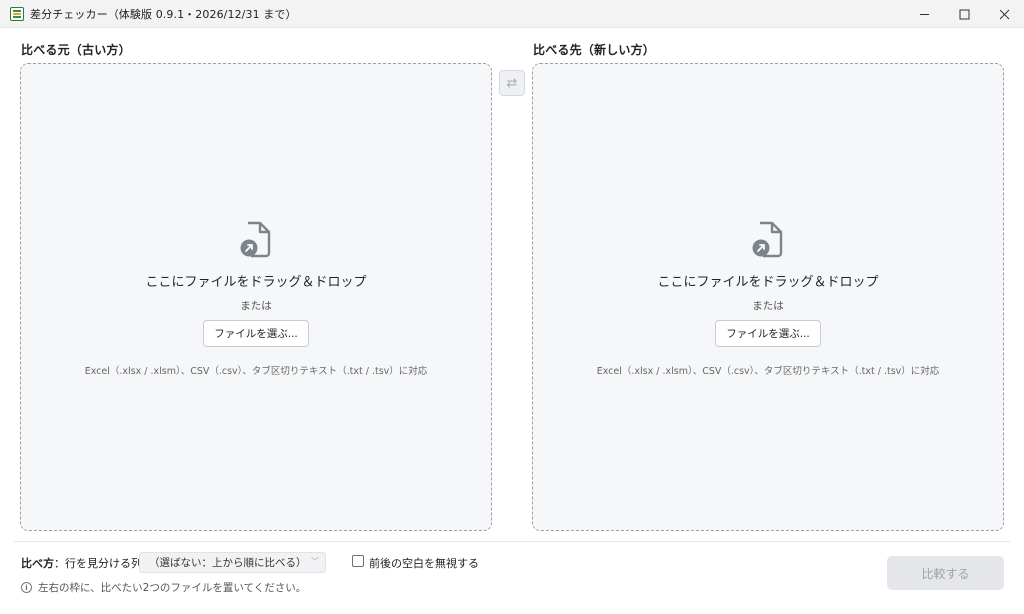 This screenshot has width=1024, height=614. Describe the element at coordinates (768, 282) in the screenshot. I see `right-drop-text: ここにファイルをドラッグ＆ドロップ` at that location.